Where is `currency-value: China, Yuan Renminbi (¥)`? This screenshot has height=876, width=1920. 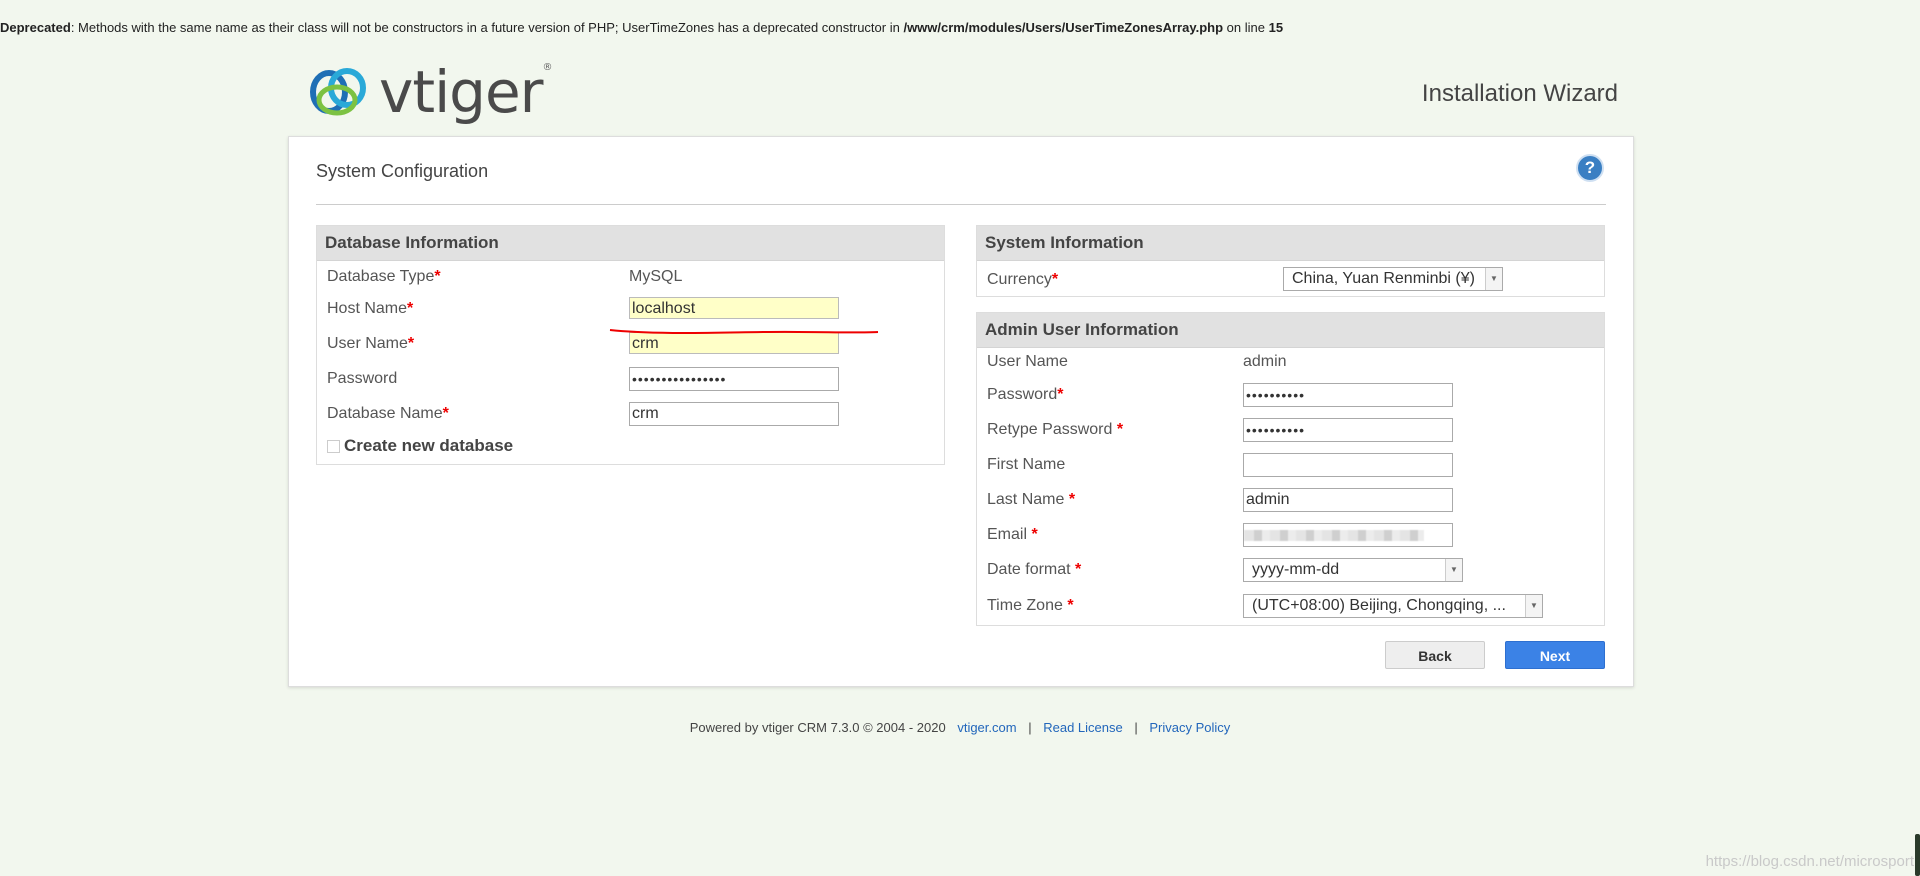
currency-value: China, Yuan Renminbi (¥) is located at coordinates (1383, 278).